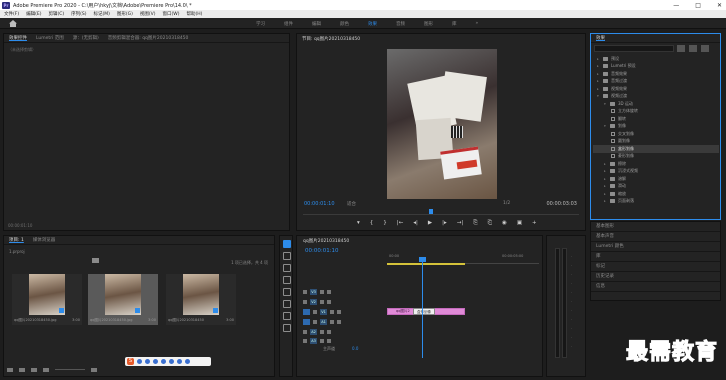  What do you see at coordinates (18, 38) in the screenshot?
I see `tab-effect-controls: 效果控件` at bounding box center [18, 38].